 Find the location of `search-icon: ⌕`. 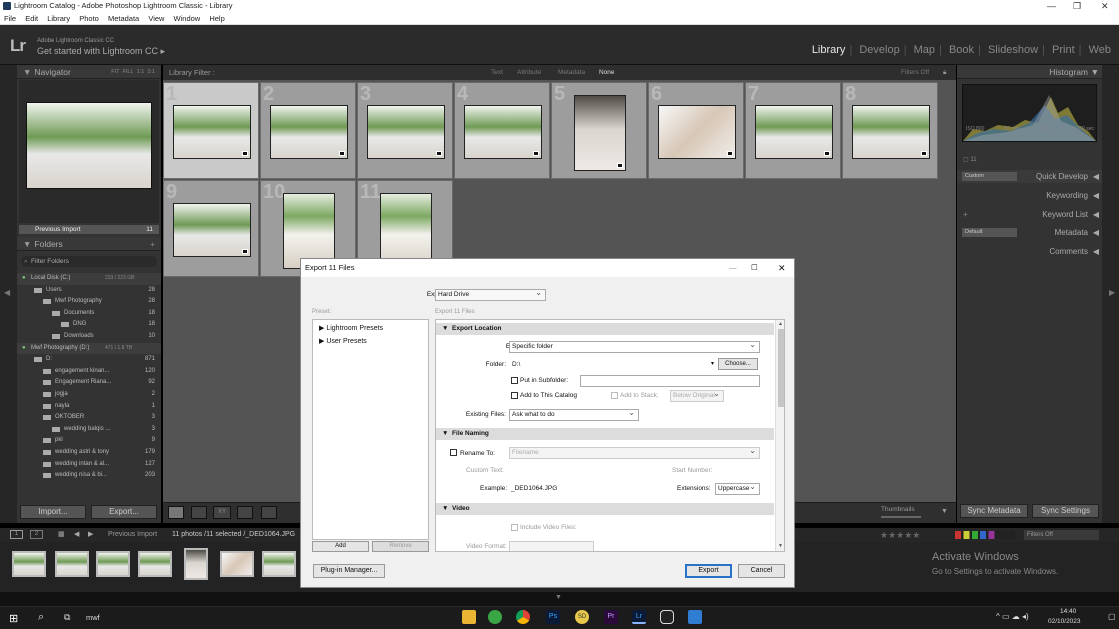

search-icon: ⌕ is located at coordinates (41, 617).